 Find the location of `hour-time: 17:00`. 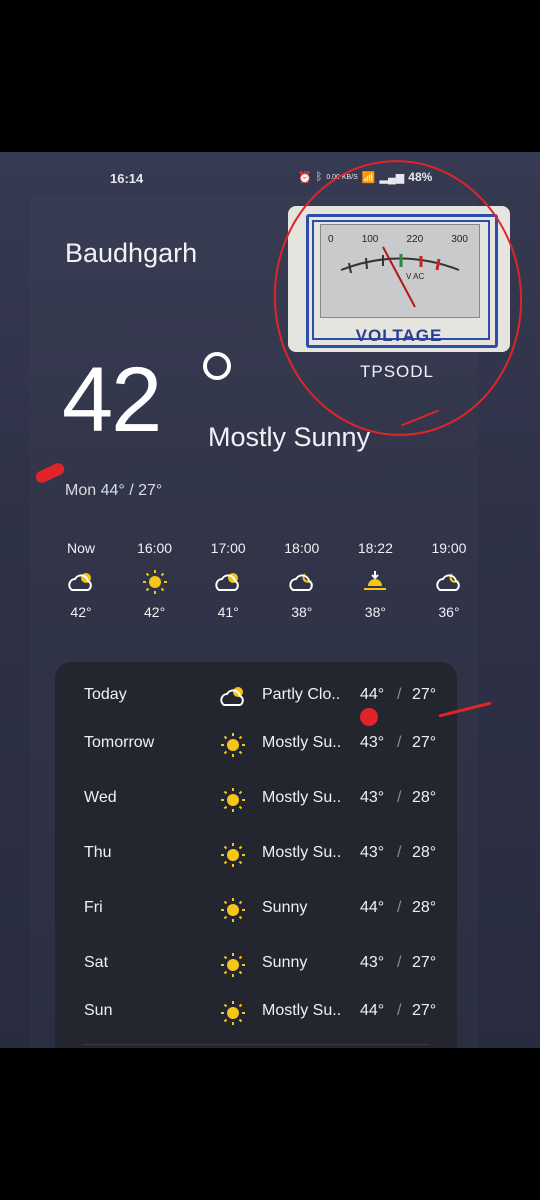

hour-time: 17:00 is located at coordinates (228, 548).